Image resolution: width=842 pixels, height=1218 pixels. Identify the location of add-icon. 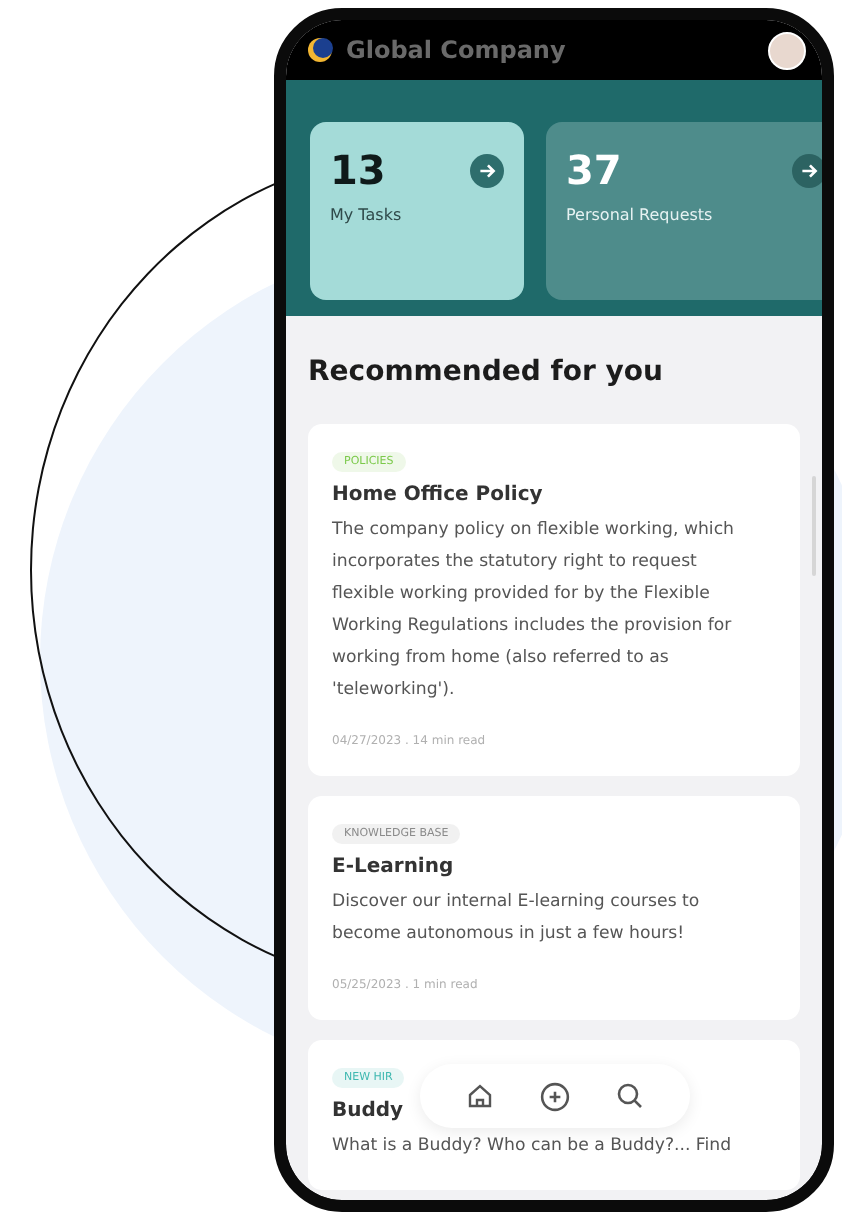
(555, 1096).